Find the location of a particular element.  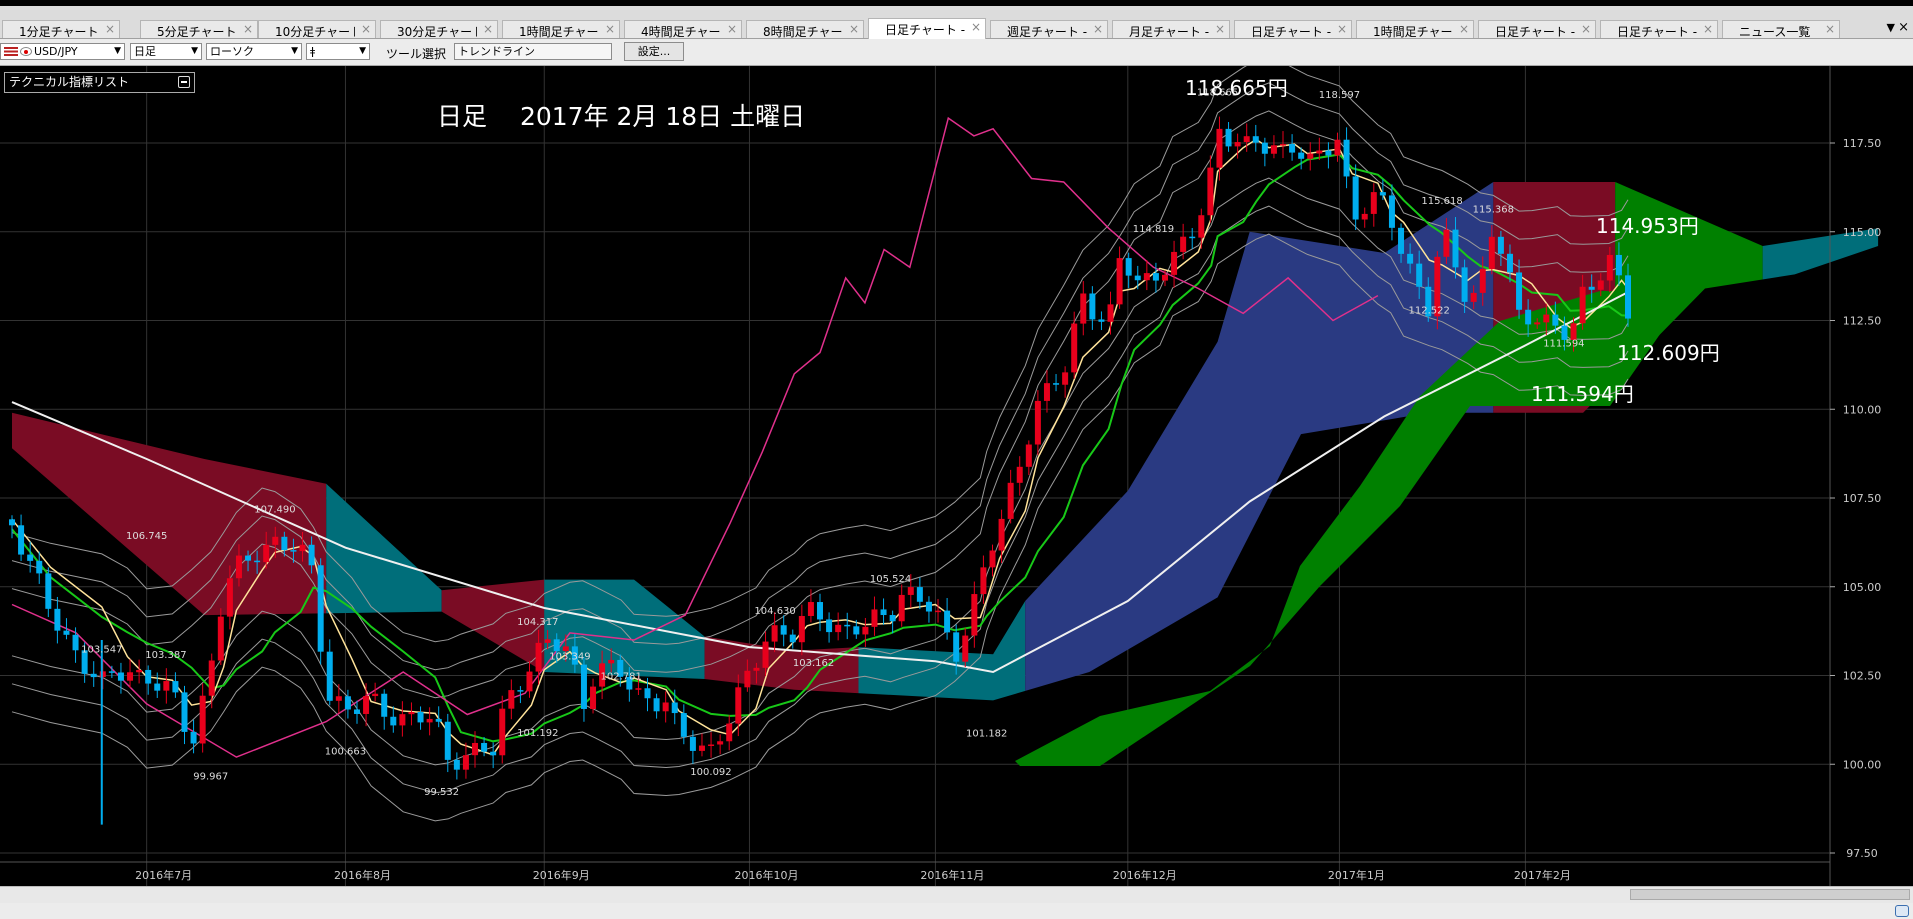

y-tick-label: 107.50 is located at coordinates (1862, 498).